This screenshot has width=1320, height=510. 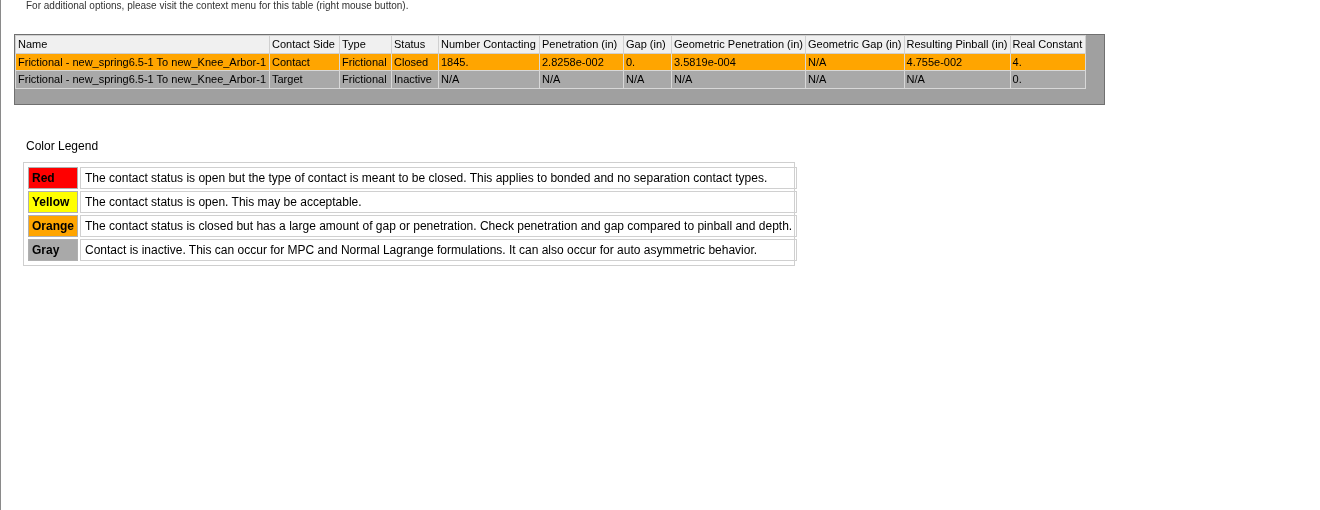 What do you see at coordinates (53, 202) in the screenshot?
I see `color-swatch: Yellow` at bounding box center [53, 202].